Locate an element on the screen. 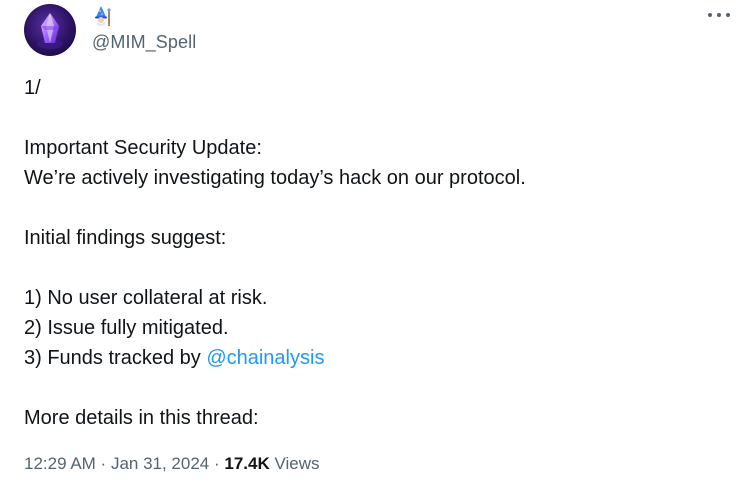  more-options-button is located at coordinates (719, 15).